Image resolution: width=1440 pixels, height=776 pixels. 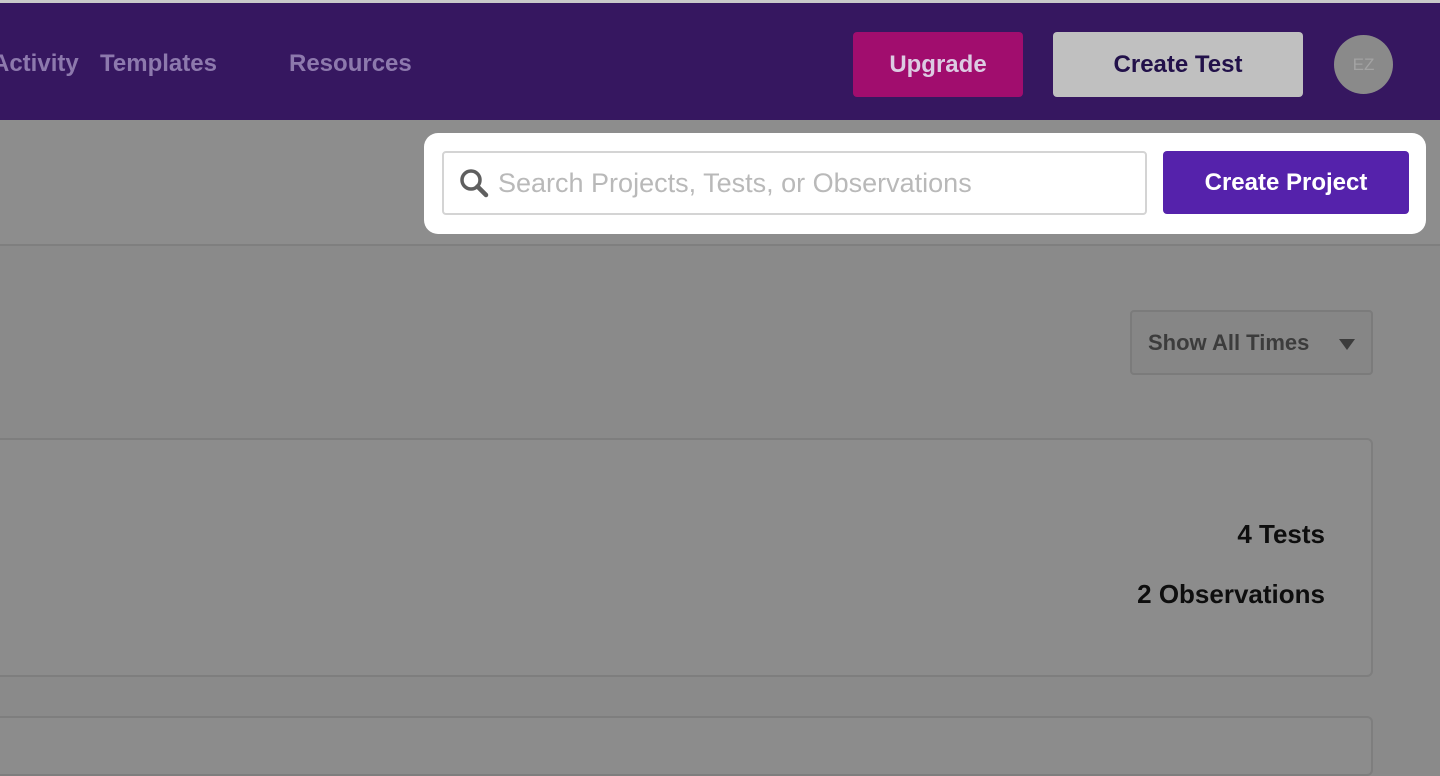 What do you see at coordinates (1229, 342) in the screenshot?
I see `time-filter-selected: Show All Times` at bounding box center [1229, 342].